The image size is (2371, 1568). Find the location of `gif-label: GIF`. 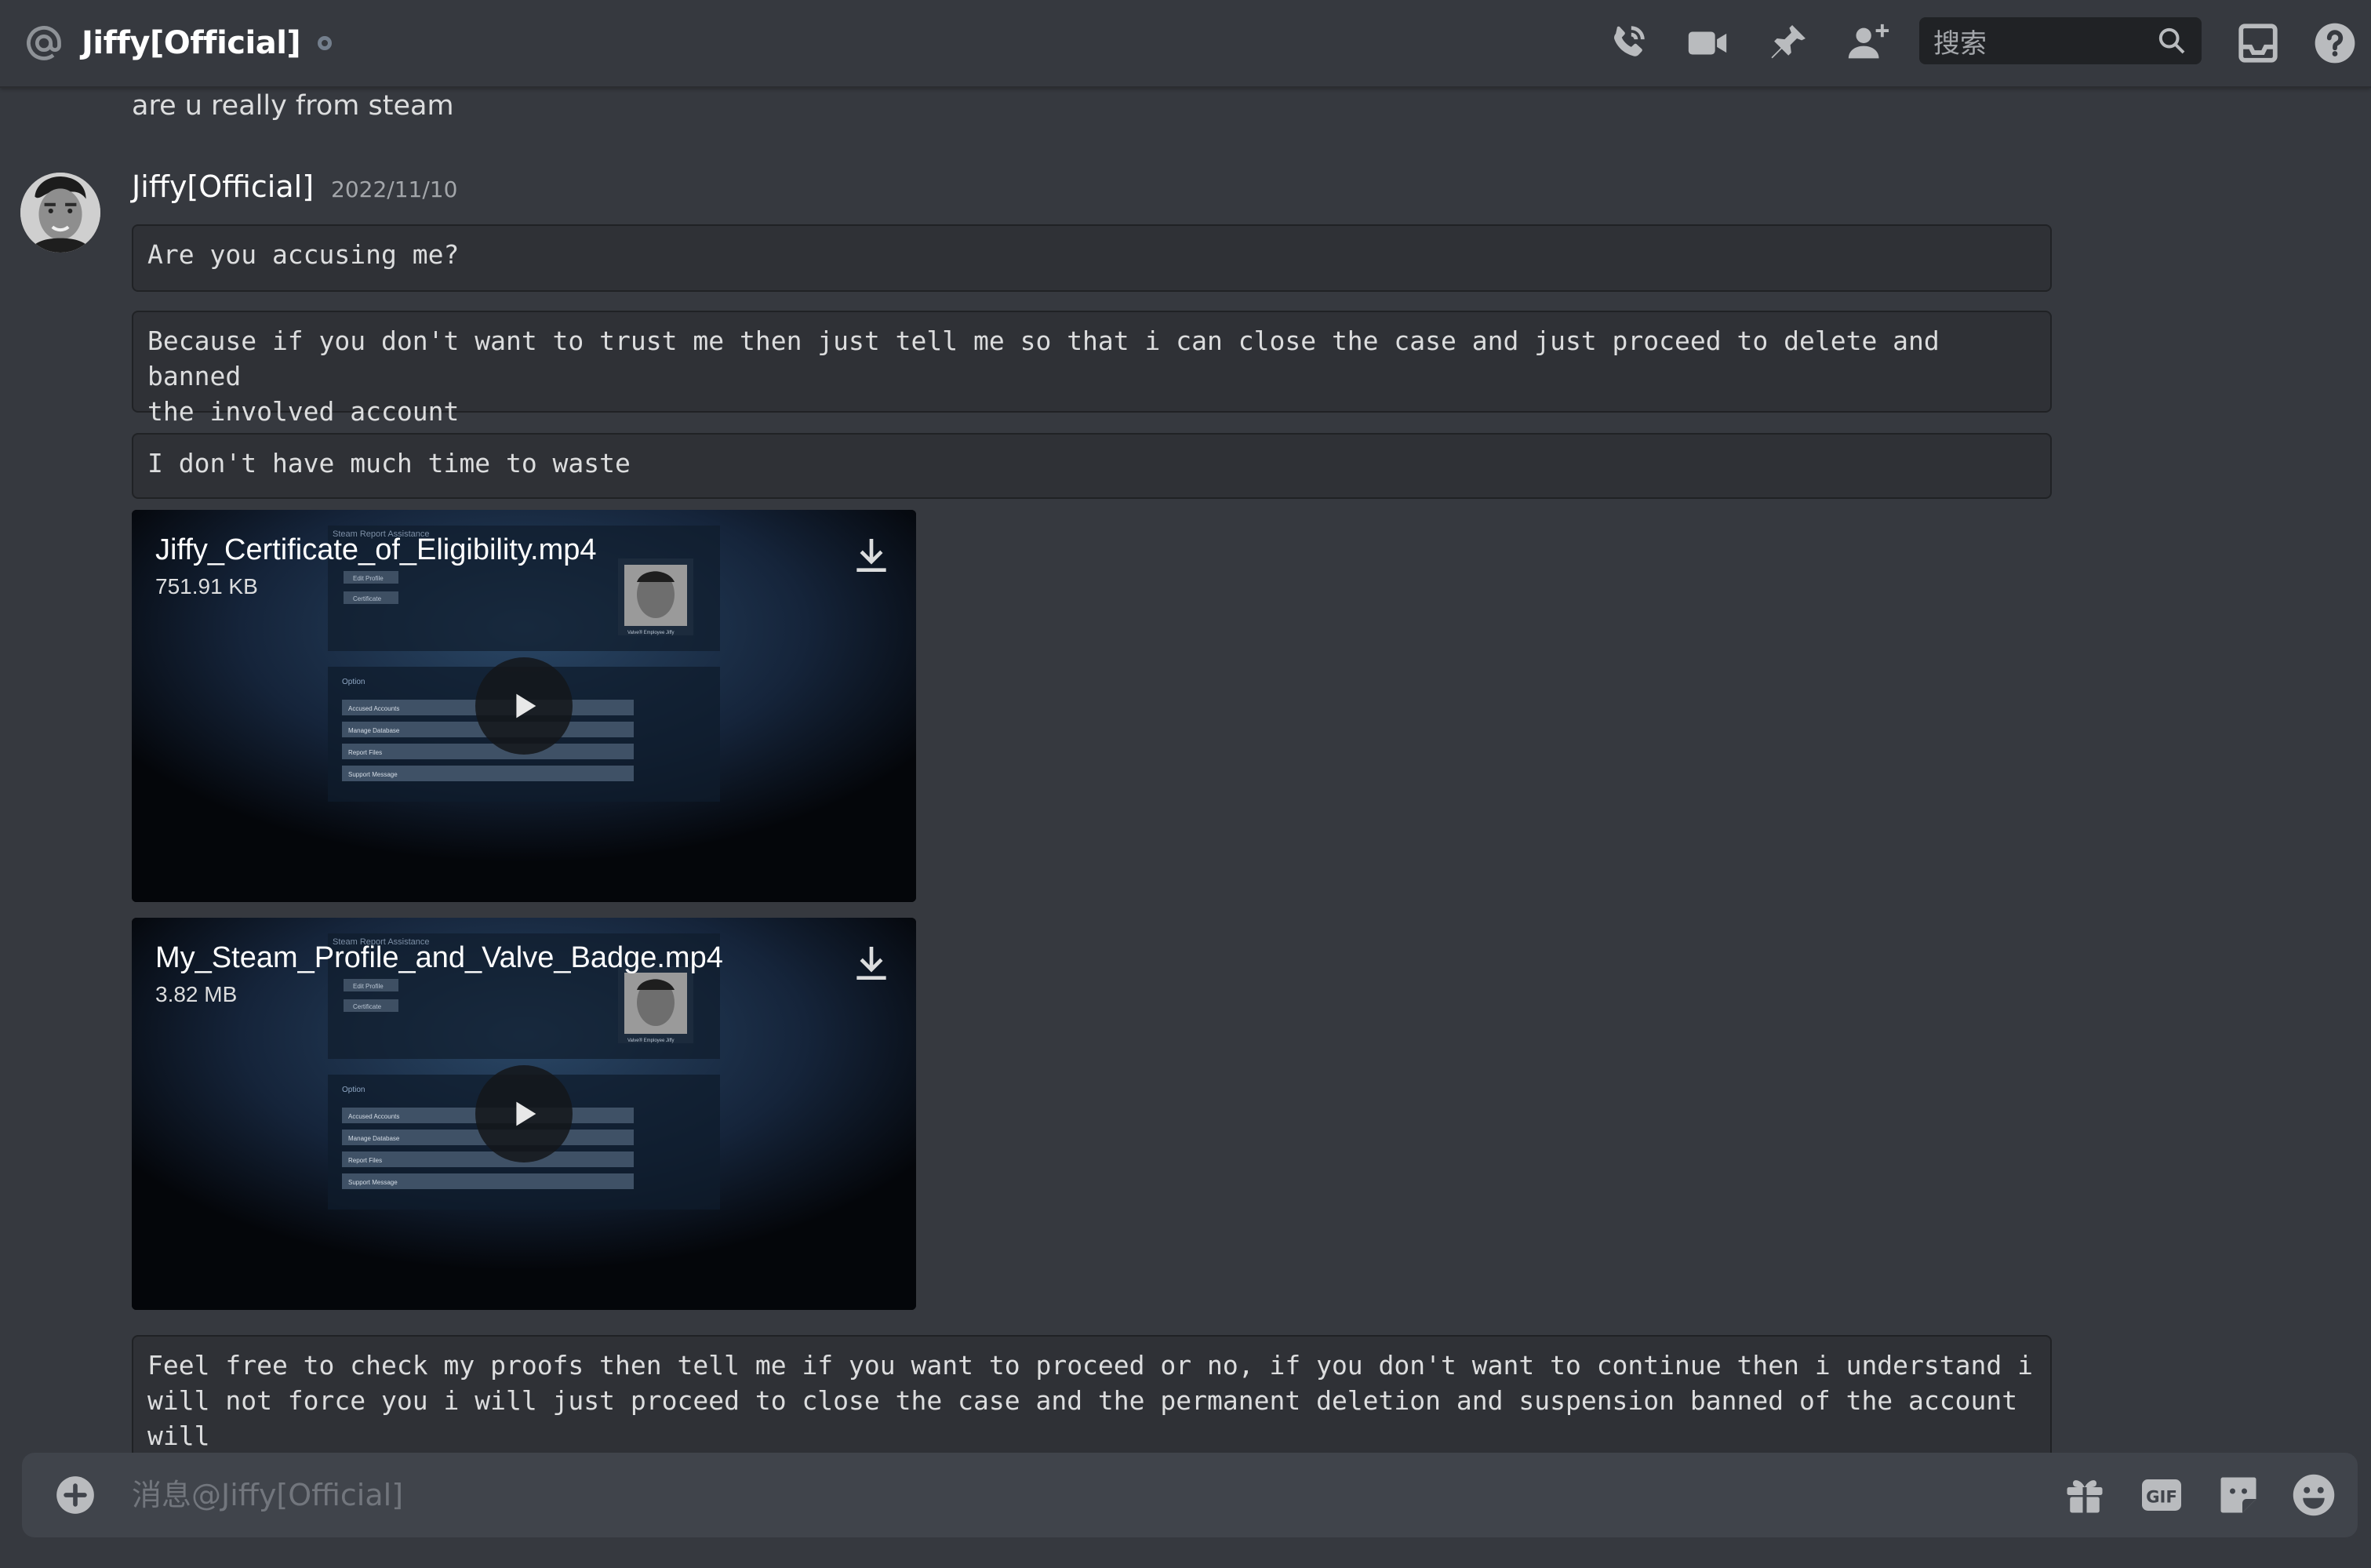

gif-label: GIF is located at coordinates (2161, 1498).